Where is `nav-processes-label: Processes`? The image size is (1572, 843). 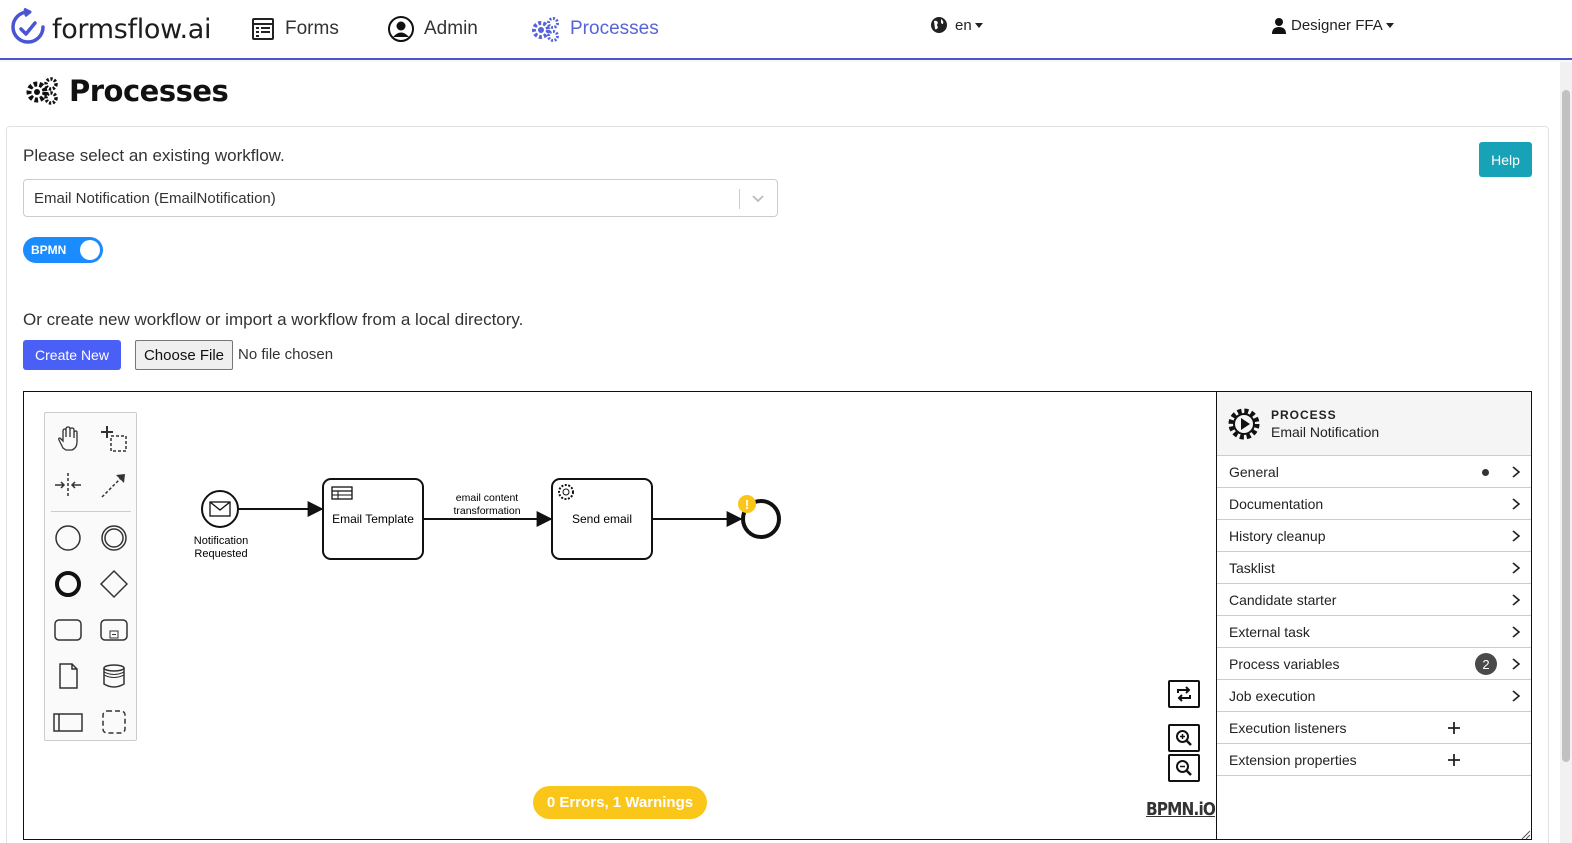
nav-processes-label: Processes is located at coordinates (614, 28).